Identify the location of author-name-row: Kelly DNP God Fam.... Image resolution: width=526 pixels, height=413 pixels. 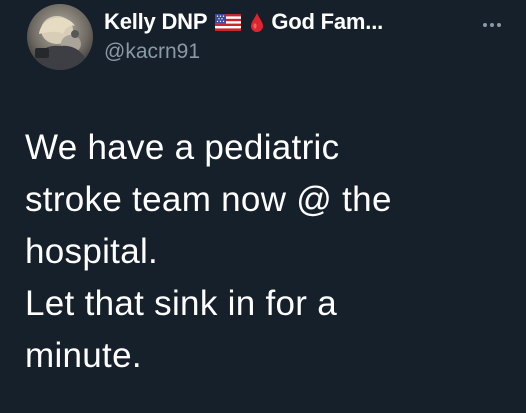
(243, 22).